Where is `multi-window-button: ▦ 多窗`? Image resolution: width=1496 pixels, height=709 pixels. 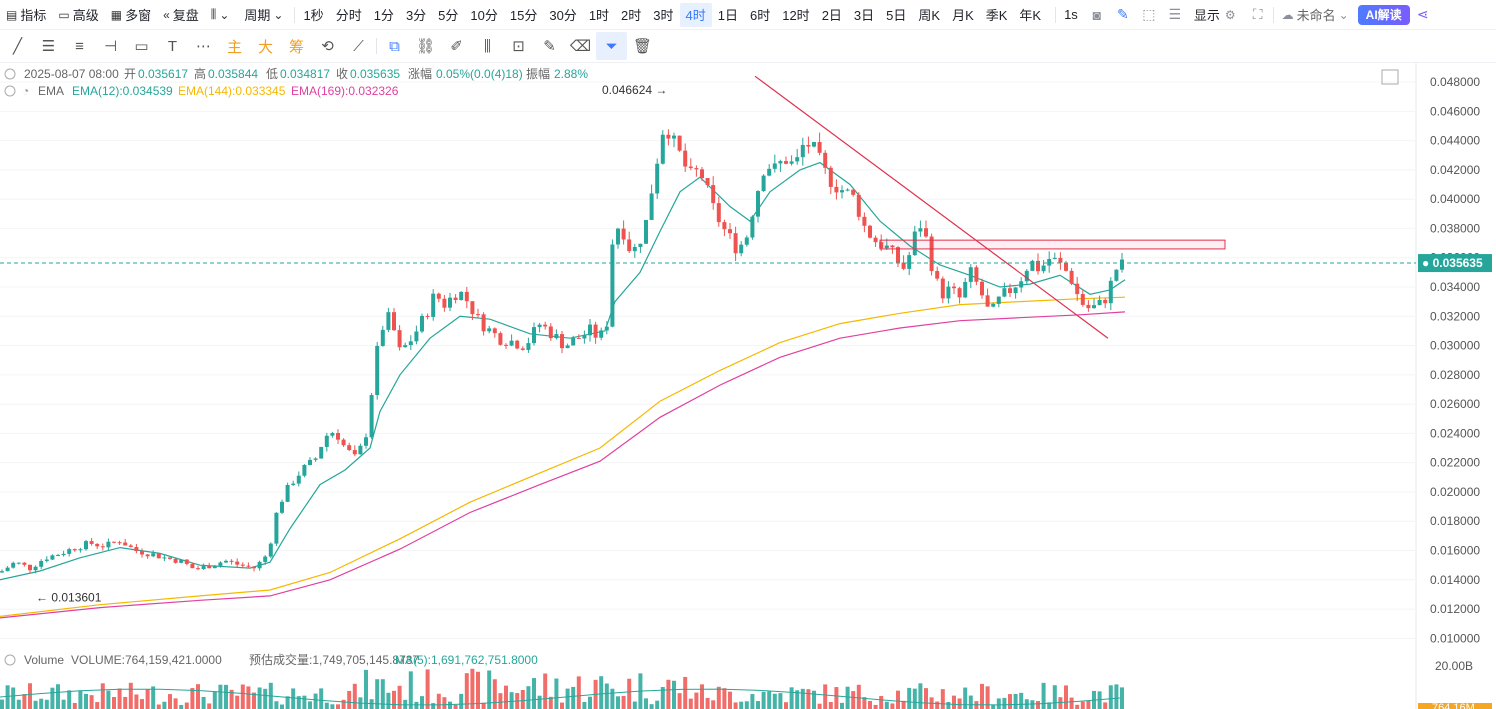
multi-window-button: ▦ 多窗 is located at coordinates (131, 15).